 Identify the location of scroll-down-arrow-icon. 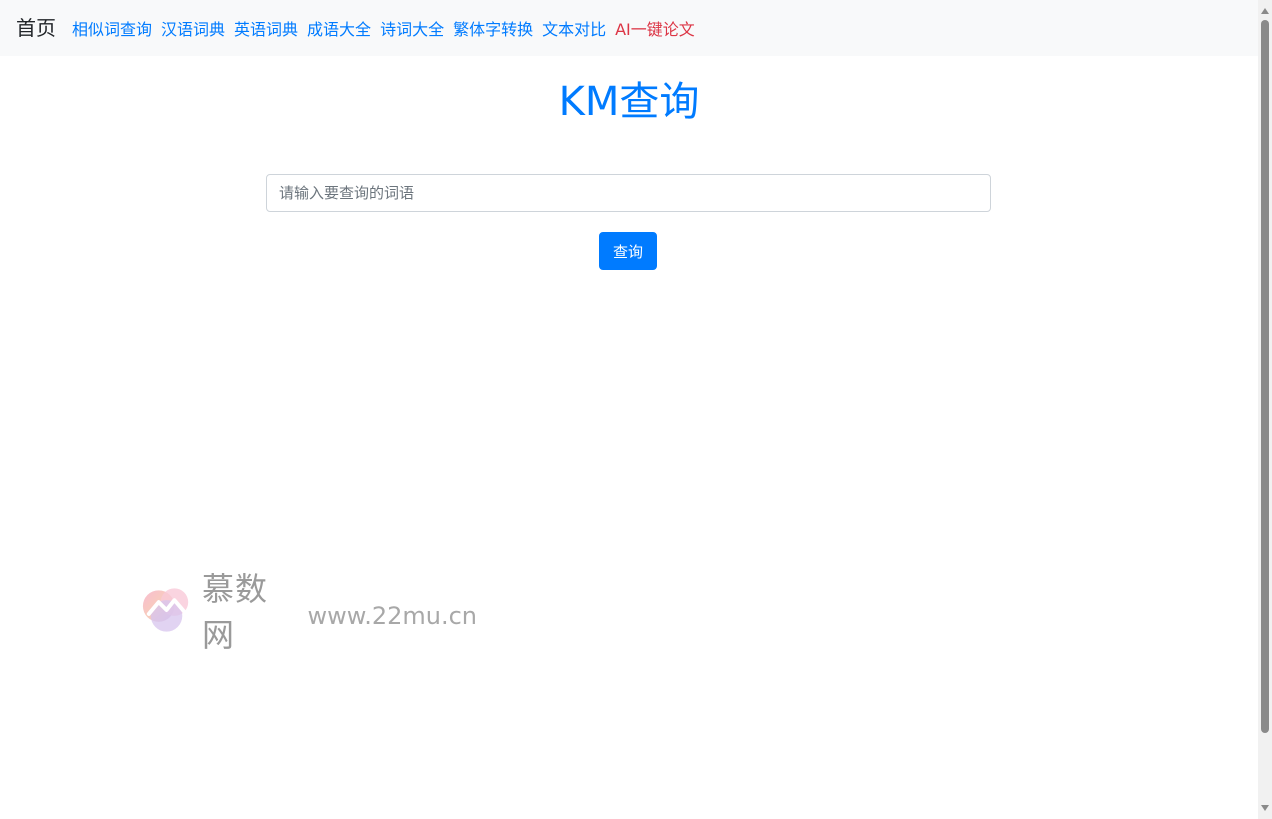
(1265, 808).